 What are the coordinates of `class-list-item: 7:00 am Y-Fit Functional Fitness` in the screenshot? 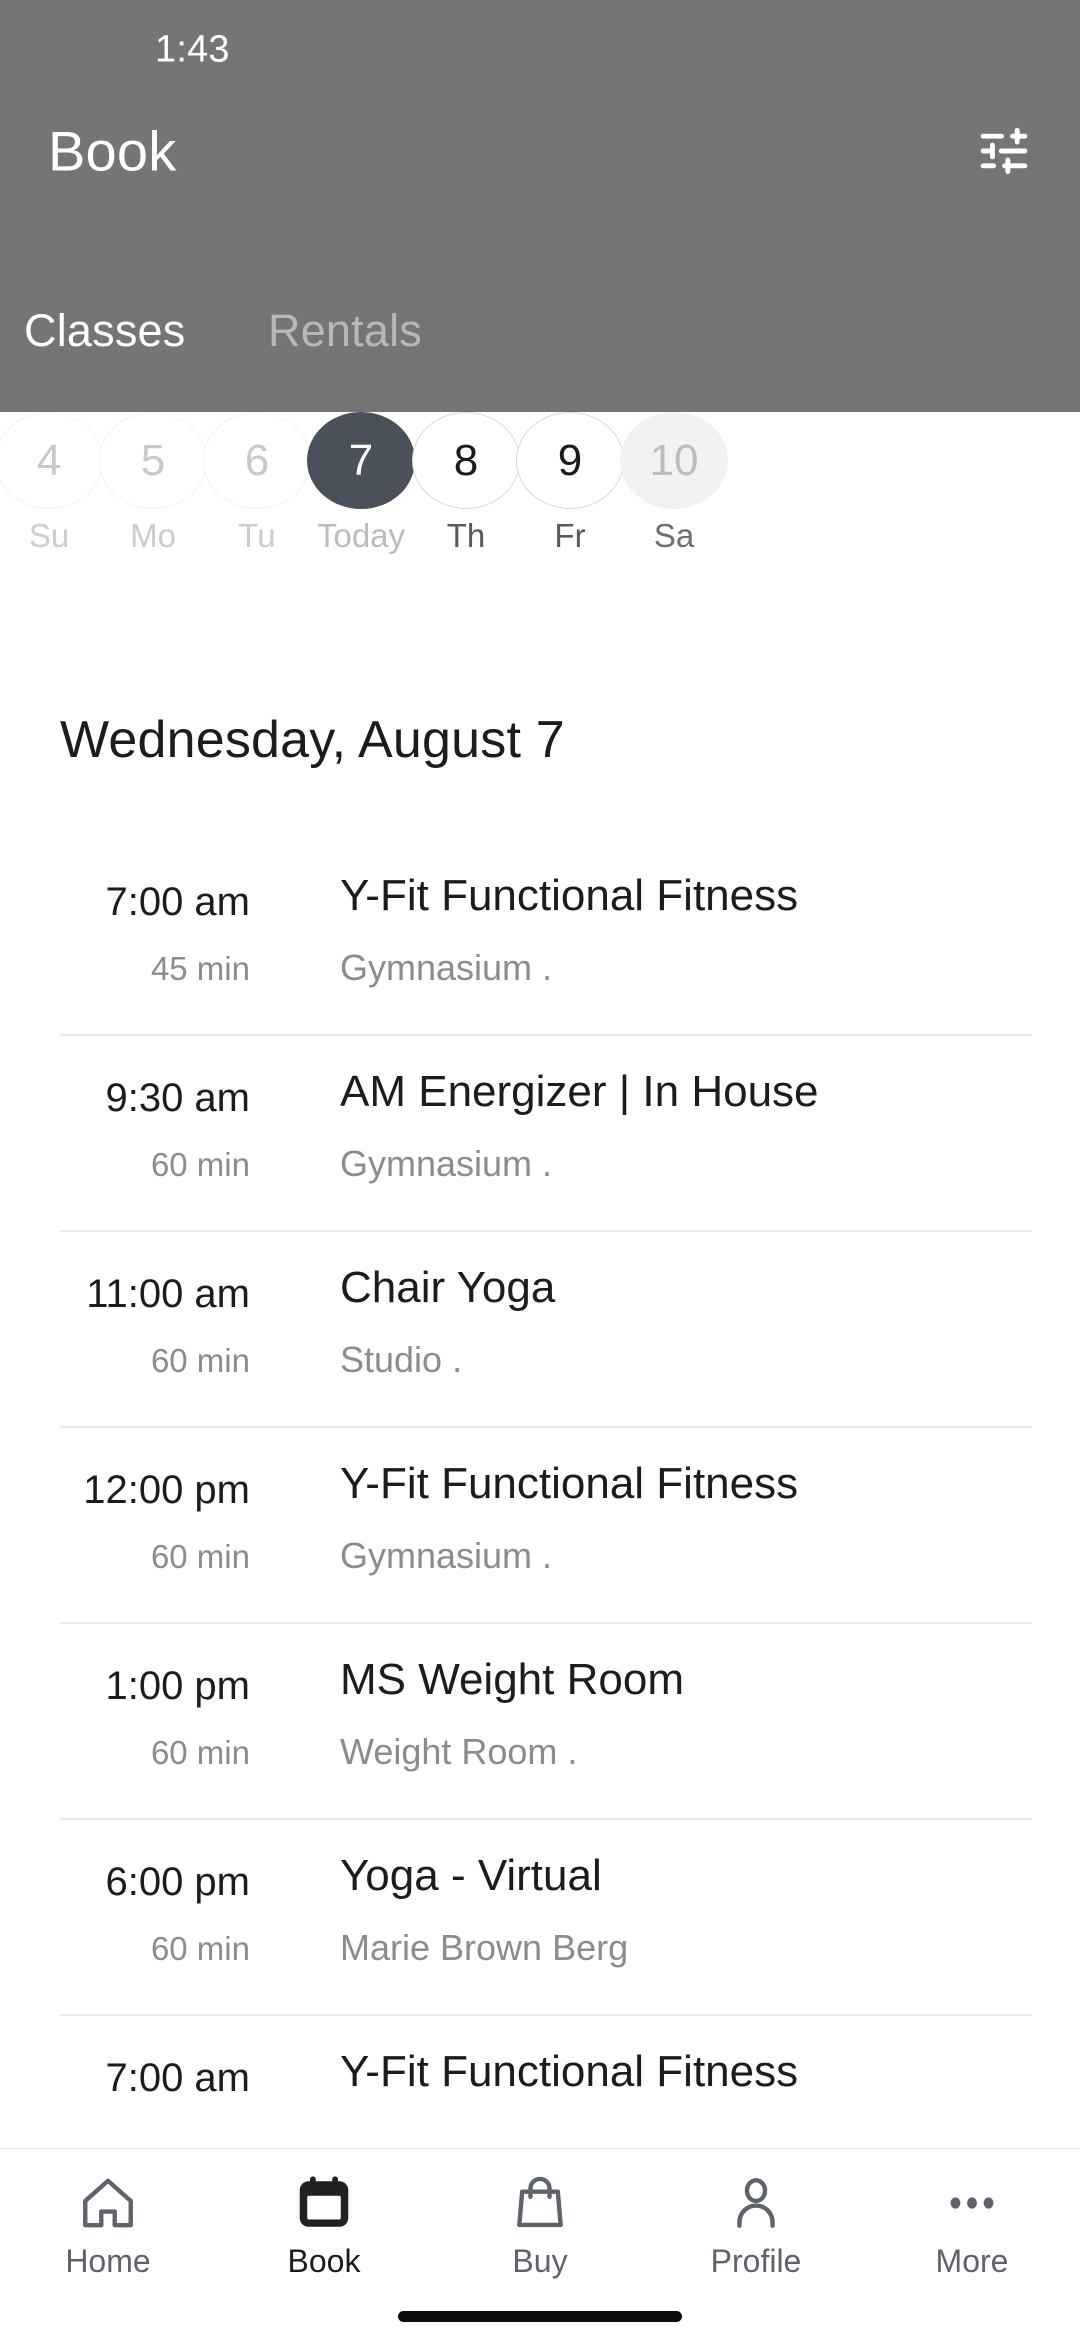 It's located at (540, 2081).